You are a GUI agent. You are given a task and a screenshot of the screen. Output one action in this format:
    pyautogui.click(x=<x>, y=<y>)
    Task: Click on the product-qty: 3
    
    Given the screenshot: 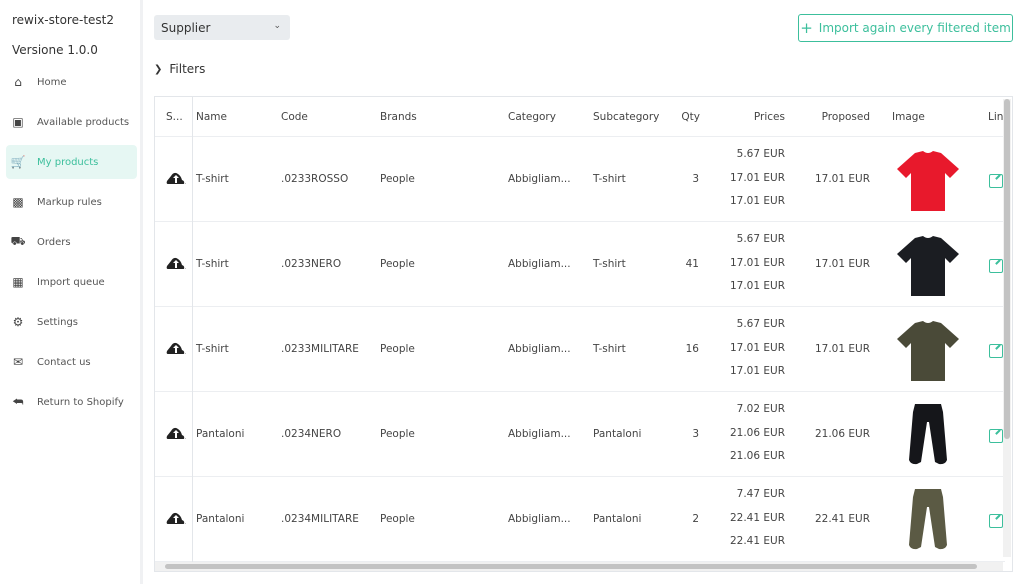 What is the action you would take?
    pyautogui.click(x=695, y=434)
    